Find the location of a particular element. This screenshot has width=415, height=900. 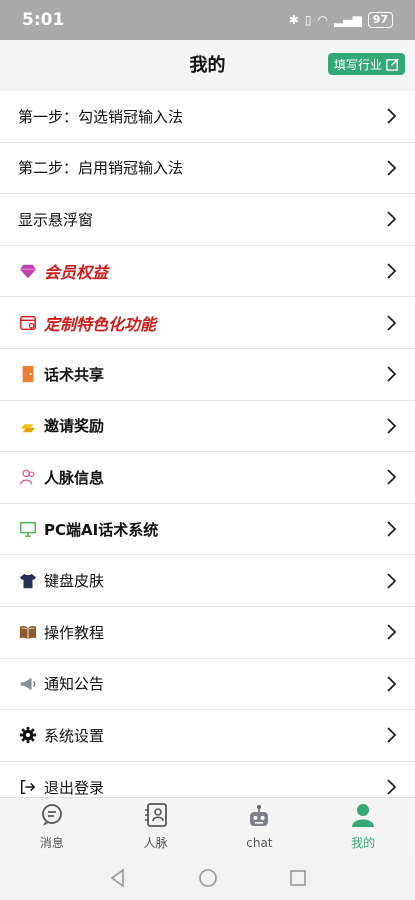

bottom-nav: 消息 人脉 chat 我的 is located at coordinates (207, 826).